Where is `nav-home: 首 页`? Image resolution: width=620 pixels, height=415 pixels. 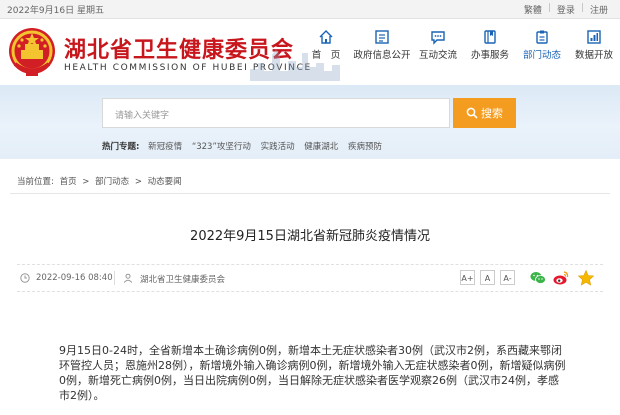 nav-home: 首 页 is located at coordinates (326, 52).